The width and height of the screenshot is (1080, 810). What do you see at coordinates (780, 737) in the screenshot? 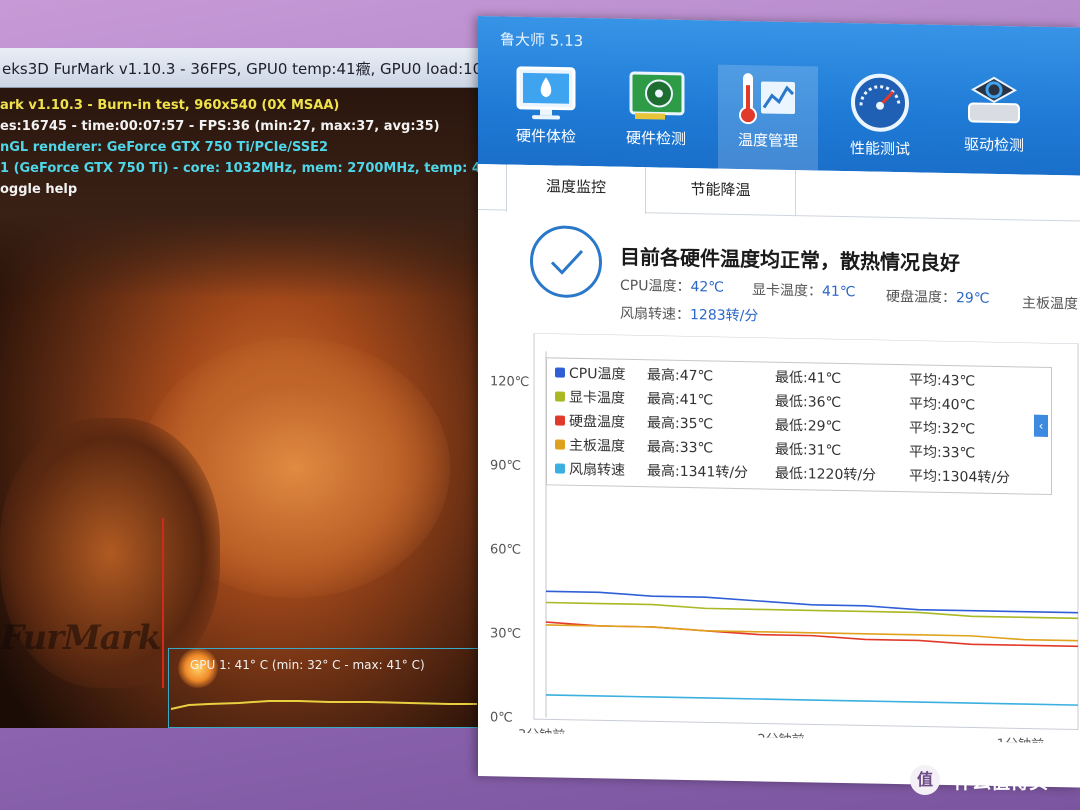
I see `x-tick-label: 2分钟前` at bounding box center [780, 737].